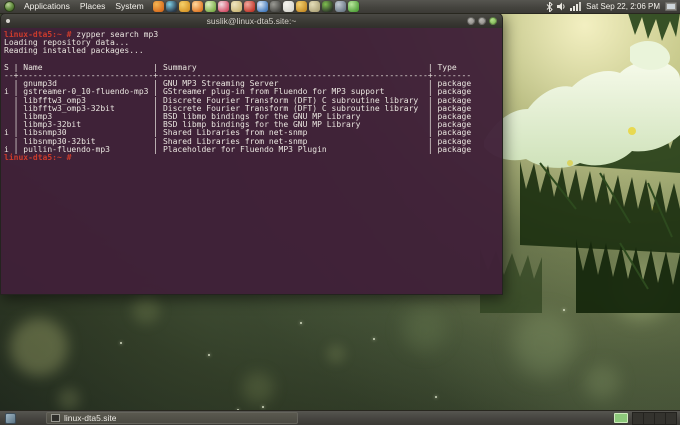 This screenshot has height=425, width=680. Describe the element at coordinates (172, 418) in the screenshot. I see `taskbar-window-button: linux-dta5.site` at that location.